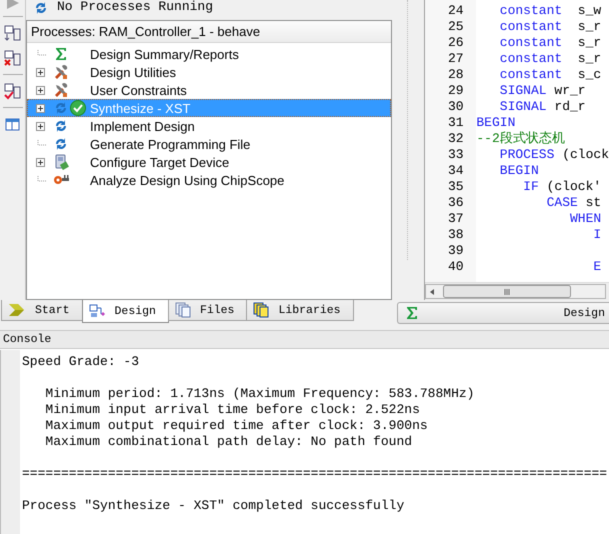 This screenshot has height=534, width=609. Describe the element at coordinates (208, 310) in the screenshot. I see `panel-tab: Files` at that location.